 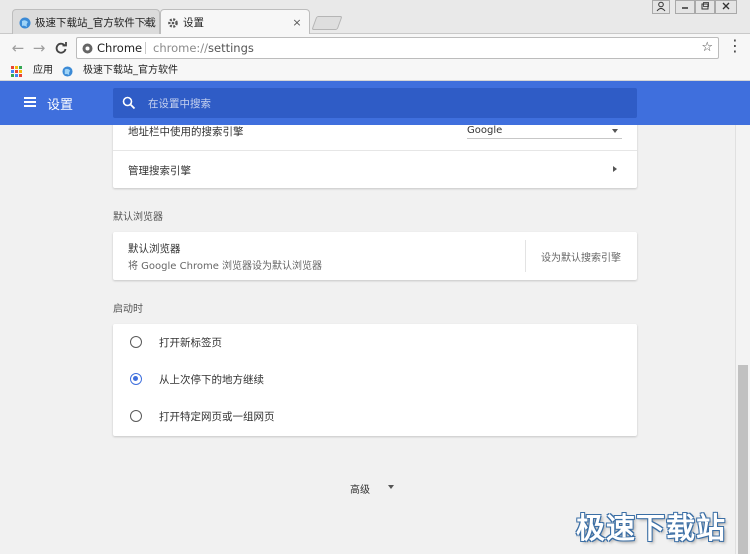 What do you see at coordinates (235, 22) in the screenshot?
I see `tab-settings: 设置 ×` at bounding box center [235, 22].